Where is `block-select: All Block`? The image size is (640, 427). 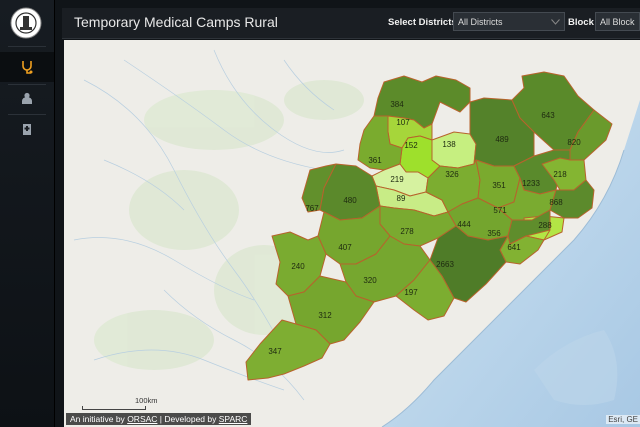 block-select: All Block is located at coordinates (617, 21).